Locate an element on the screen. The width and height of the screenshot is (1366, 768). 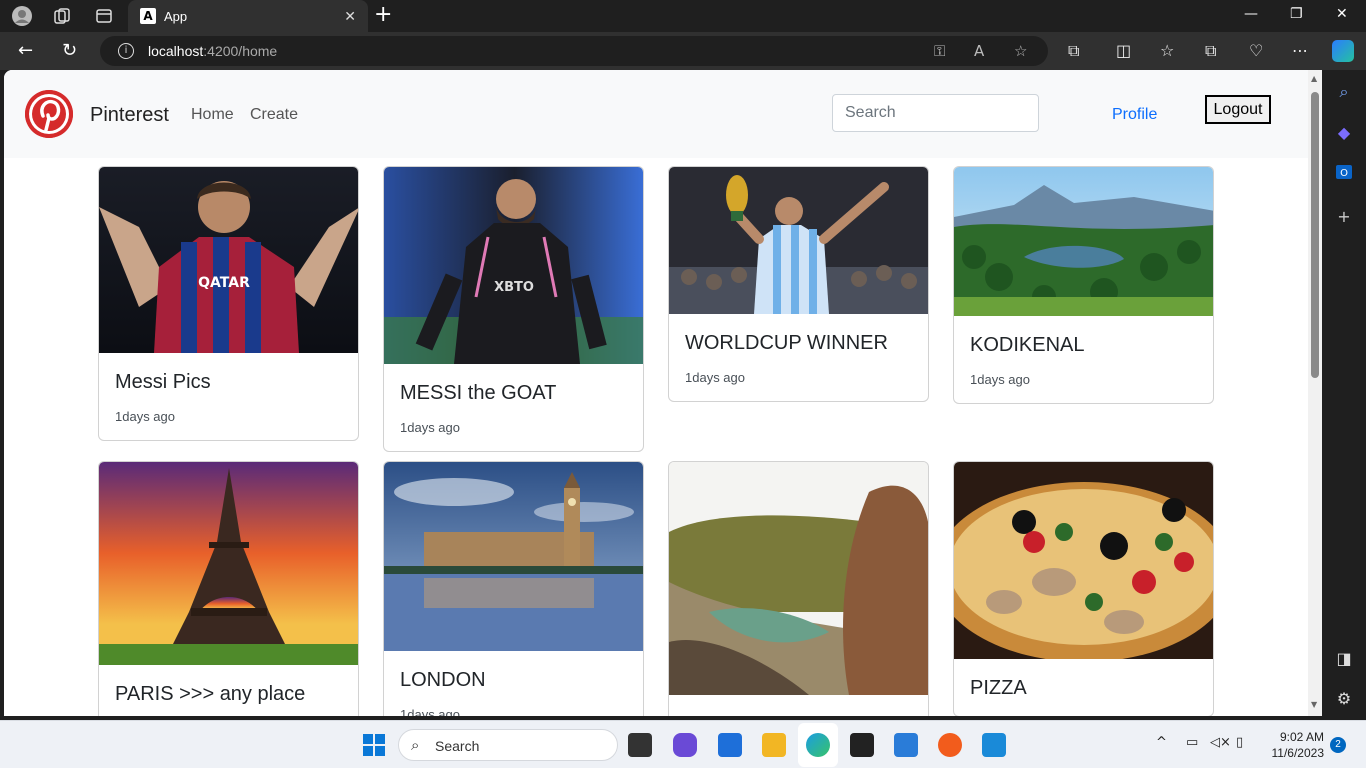
page-scrollbar: ▲ ▼ is located at coordinates (1315, 393).